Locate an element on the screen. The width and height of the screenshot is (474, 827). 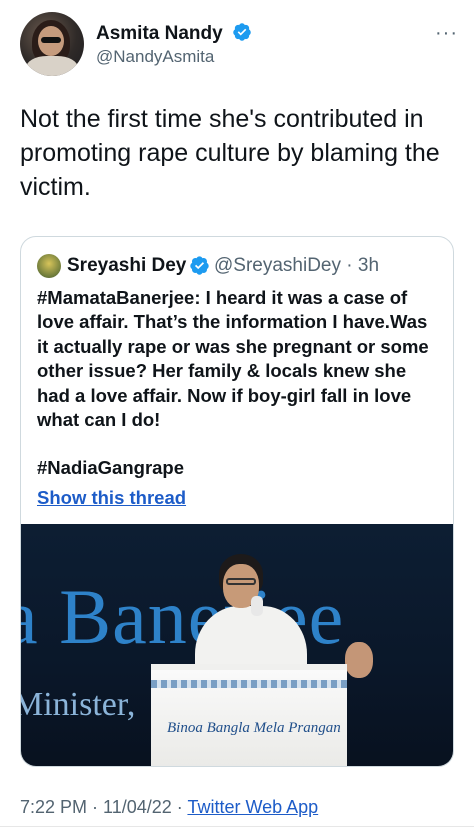
hashtag-link: #NadiaGangrape is located at coordinates (110, 468).